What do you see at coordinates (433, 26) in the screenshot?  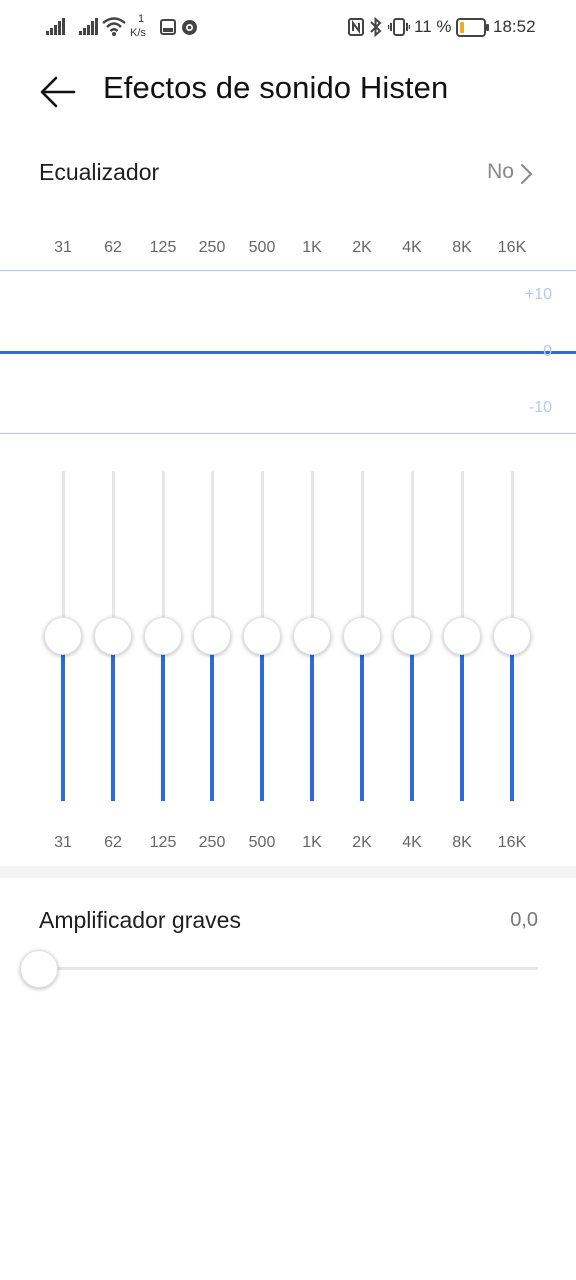 I see `battery-percent: 11 %` at bounding box center [433, 26].